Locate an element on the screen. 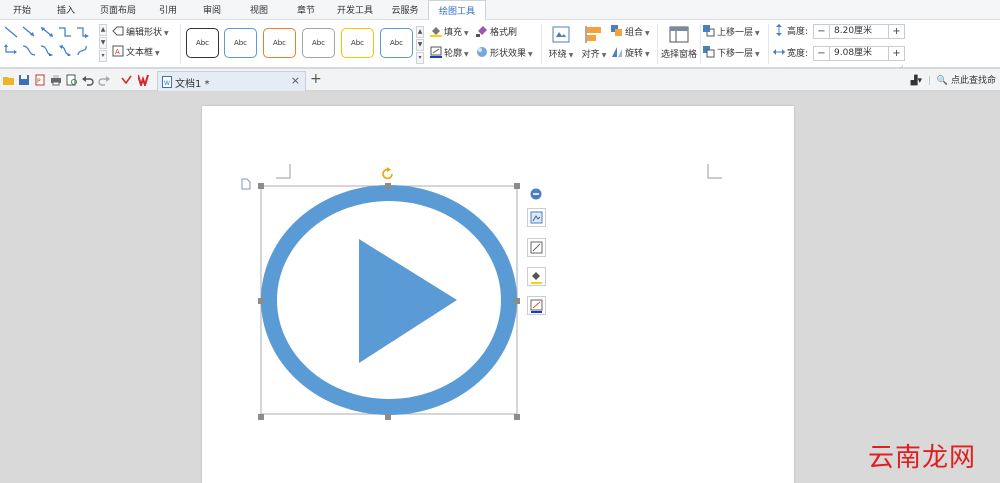 This screenshot has height=483, width=1000. selection-pane-label: 选择窗格 is located at coordinates (678, 55).